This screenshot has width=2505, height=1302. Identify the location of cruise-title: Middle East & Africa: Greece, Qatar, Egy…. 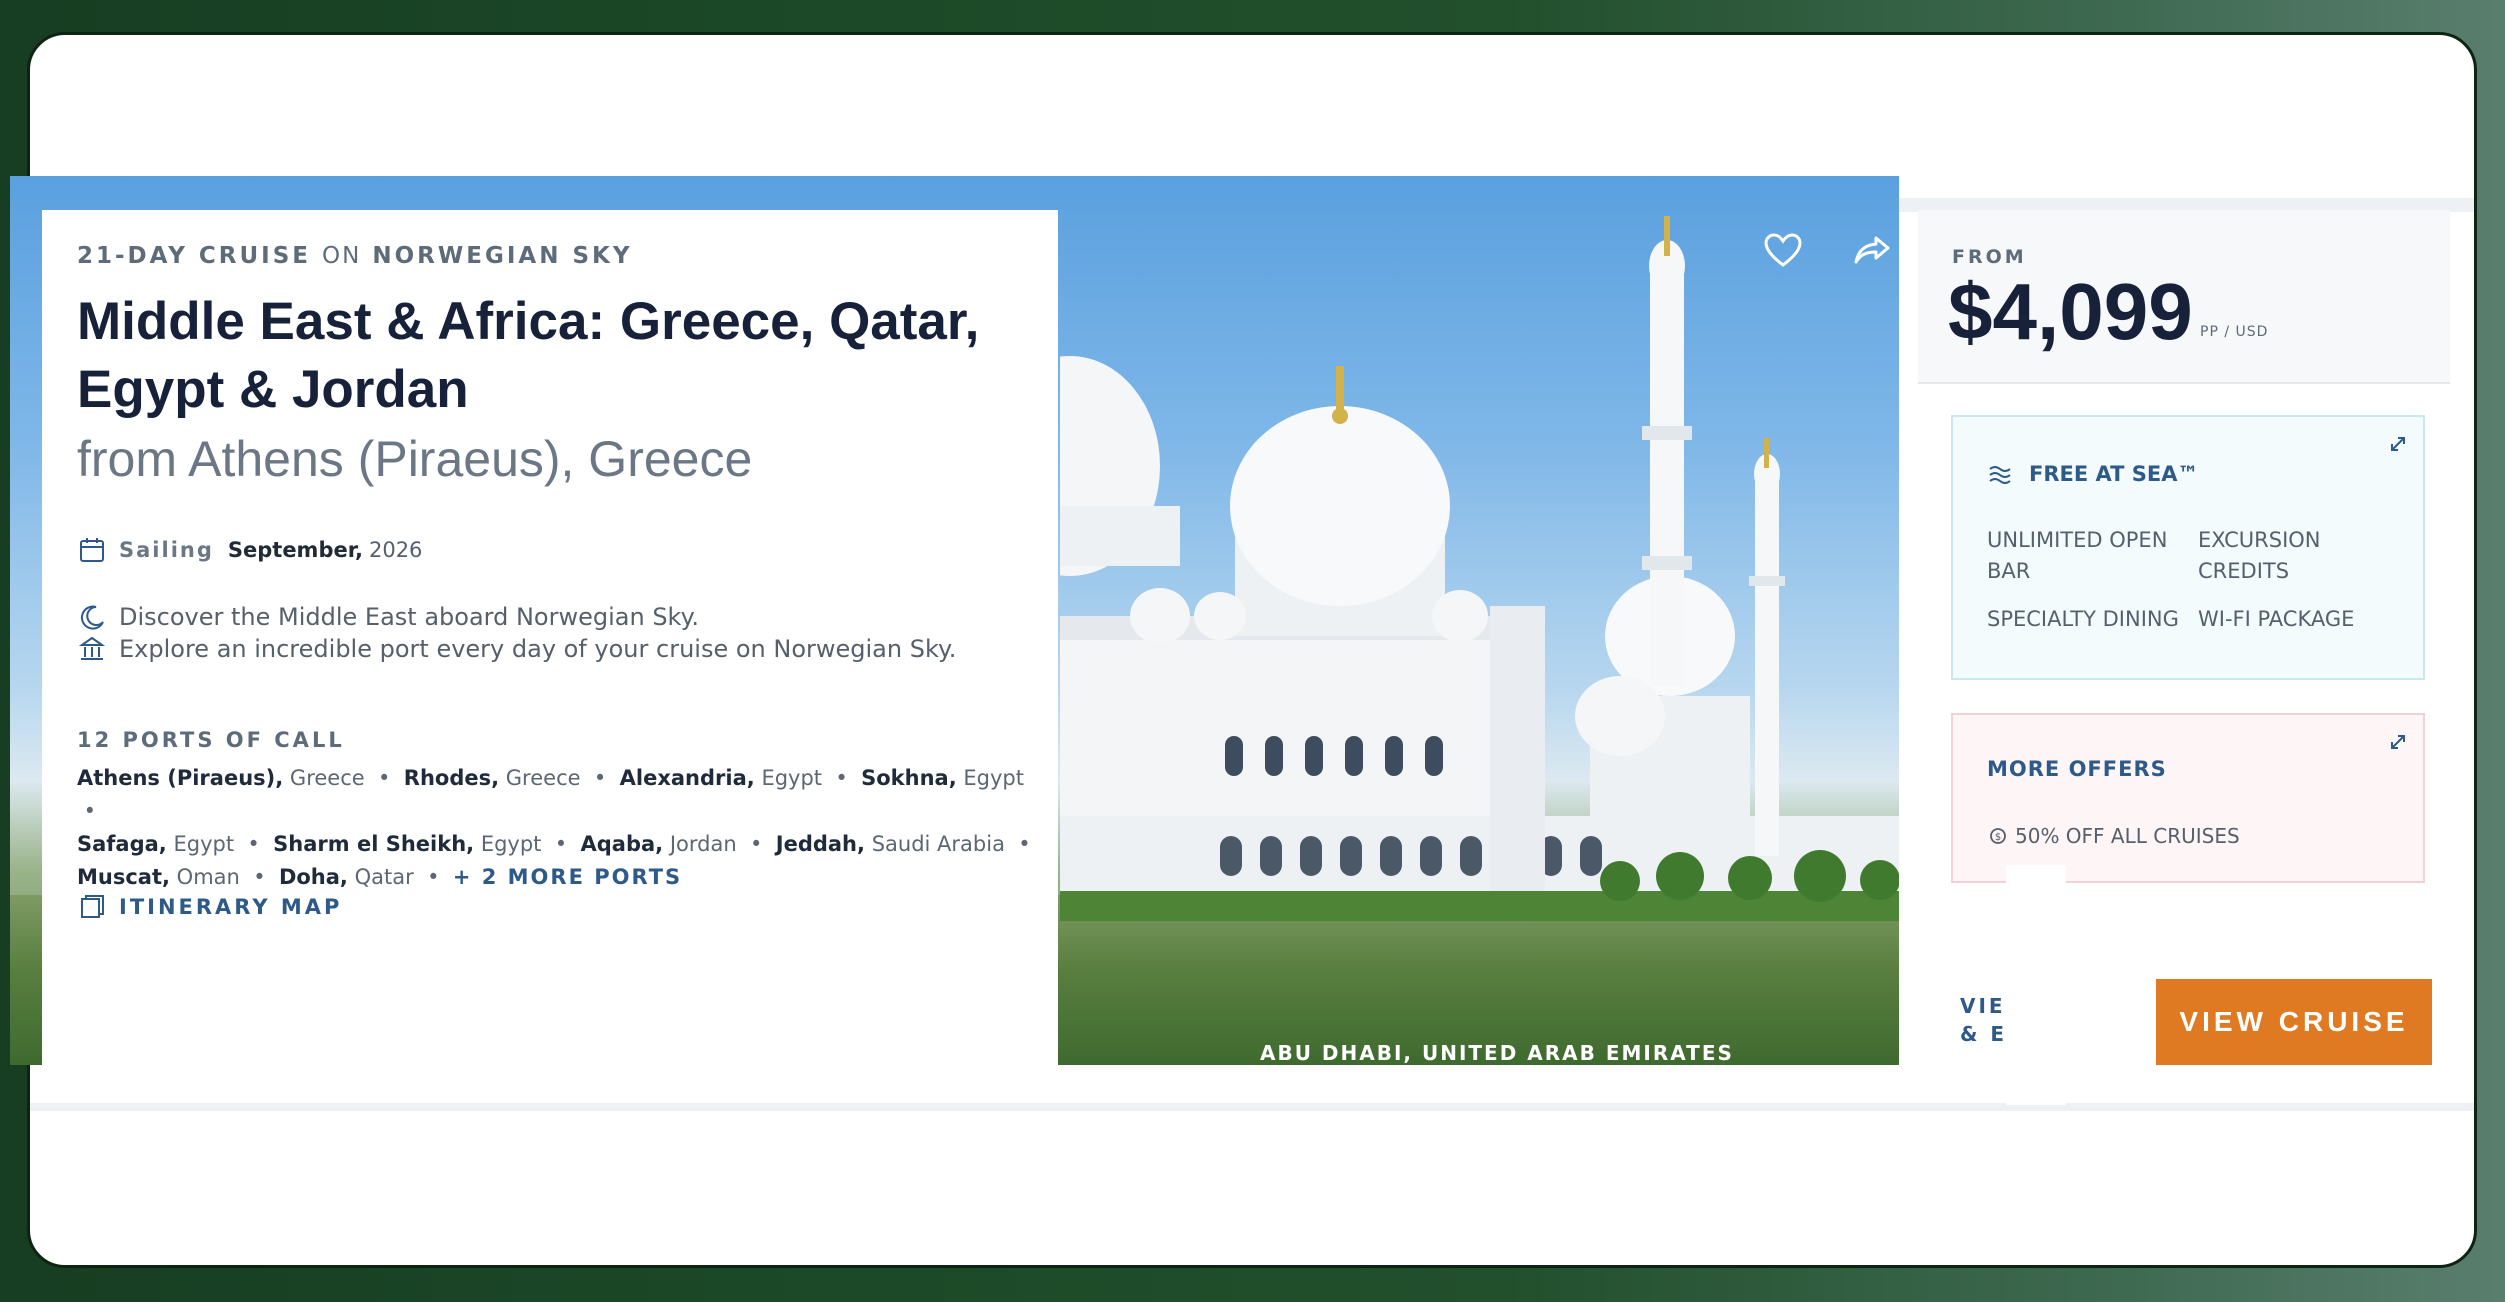
(557, 356).